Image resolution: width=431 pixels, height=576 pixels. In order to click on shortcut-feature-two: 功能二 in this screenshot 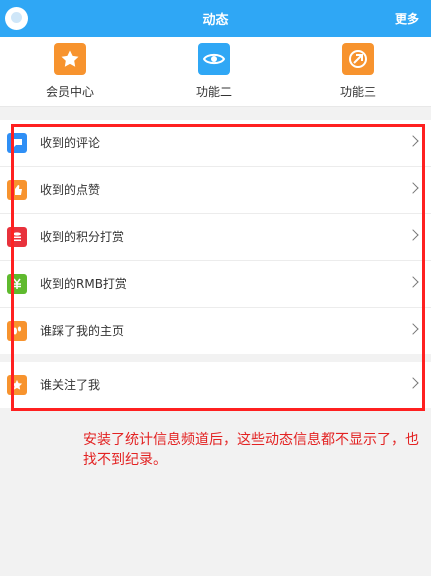, I will do `click(214, 71)`.